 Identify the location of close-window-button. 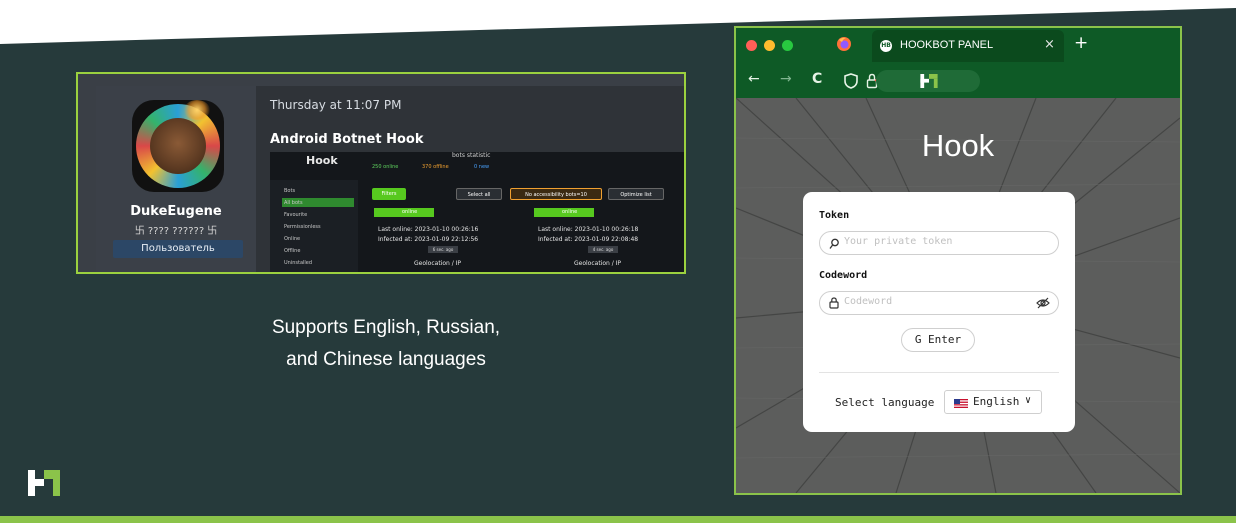
(751, 45).